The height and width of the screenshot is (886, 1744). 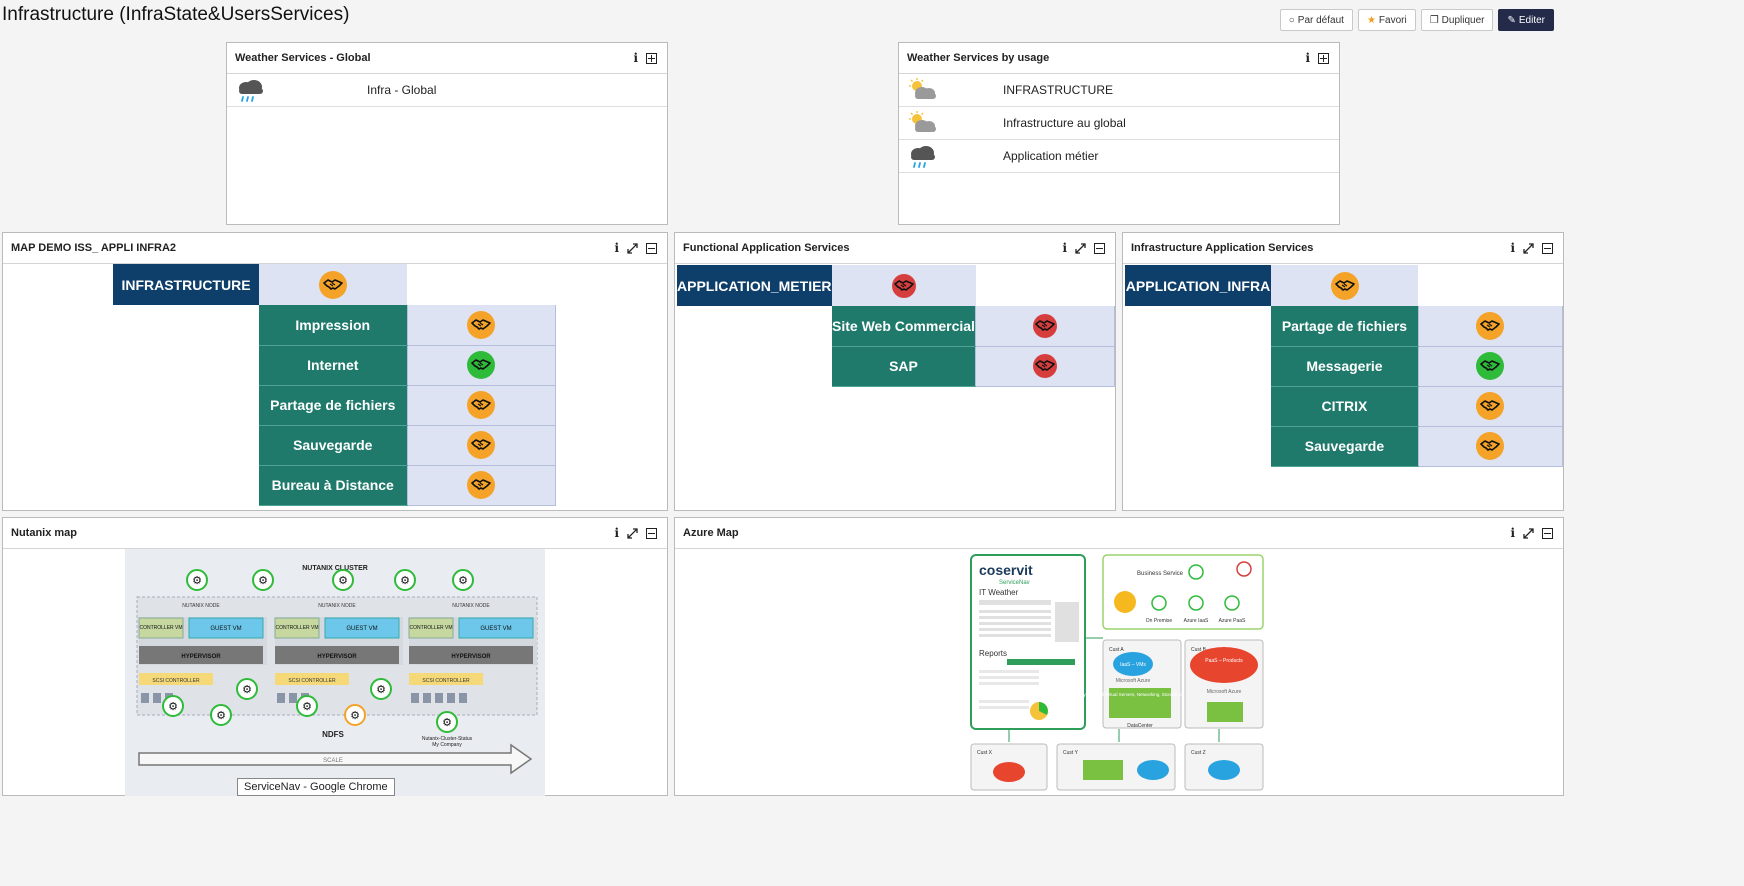 What do you see at coordinates (186, 284) in the screenshot?
I see `service-root: INFRASTRUCTURE` at bounding box center [186, 284].